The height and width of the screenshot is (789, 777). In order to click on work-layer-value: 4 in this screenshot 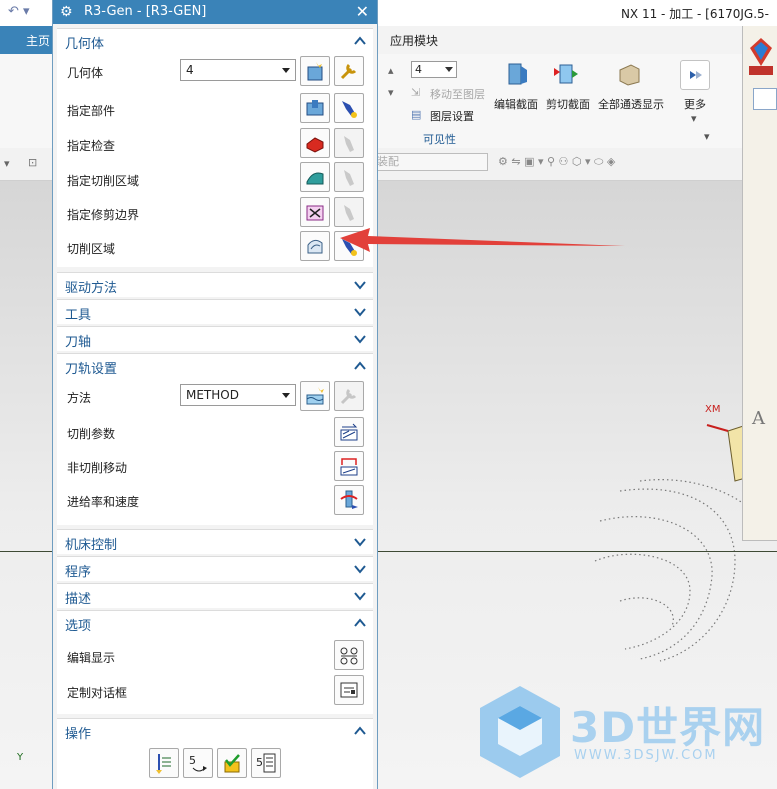, I will do `click(418, 69)`.